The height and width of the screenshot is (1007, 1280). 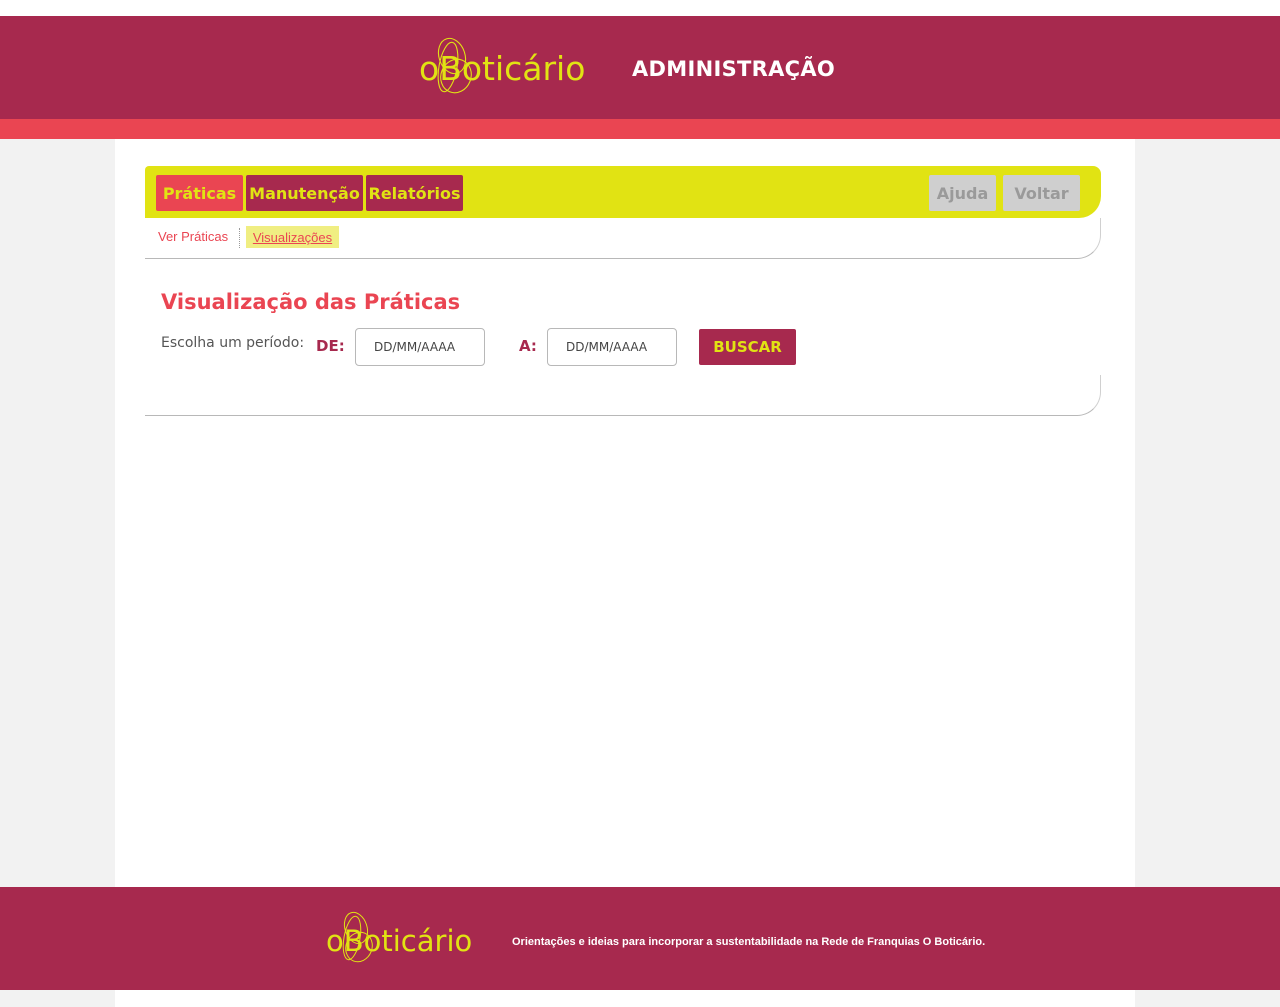 I want to click on sub-nav-visualizacoes: Visualizações, so click(x=292, y=237).